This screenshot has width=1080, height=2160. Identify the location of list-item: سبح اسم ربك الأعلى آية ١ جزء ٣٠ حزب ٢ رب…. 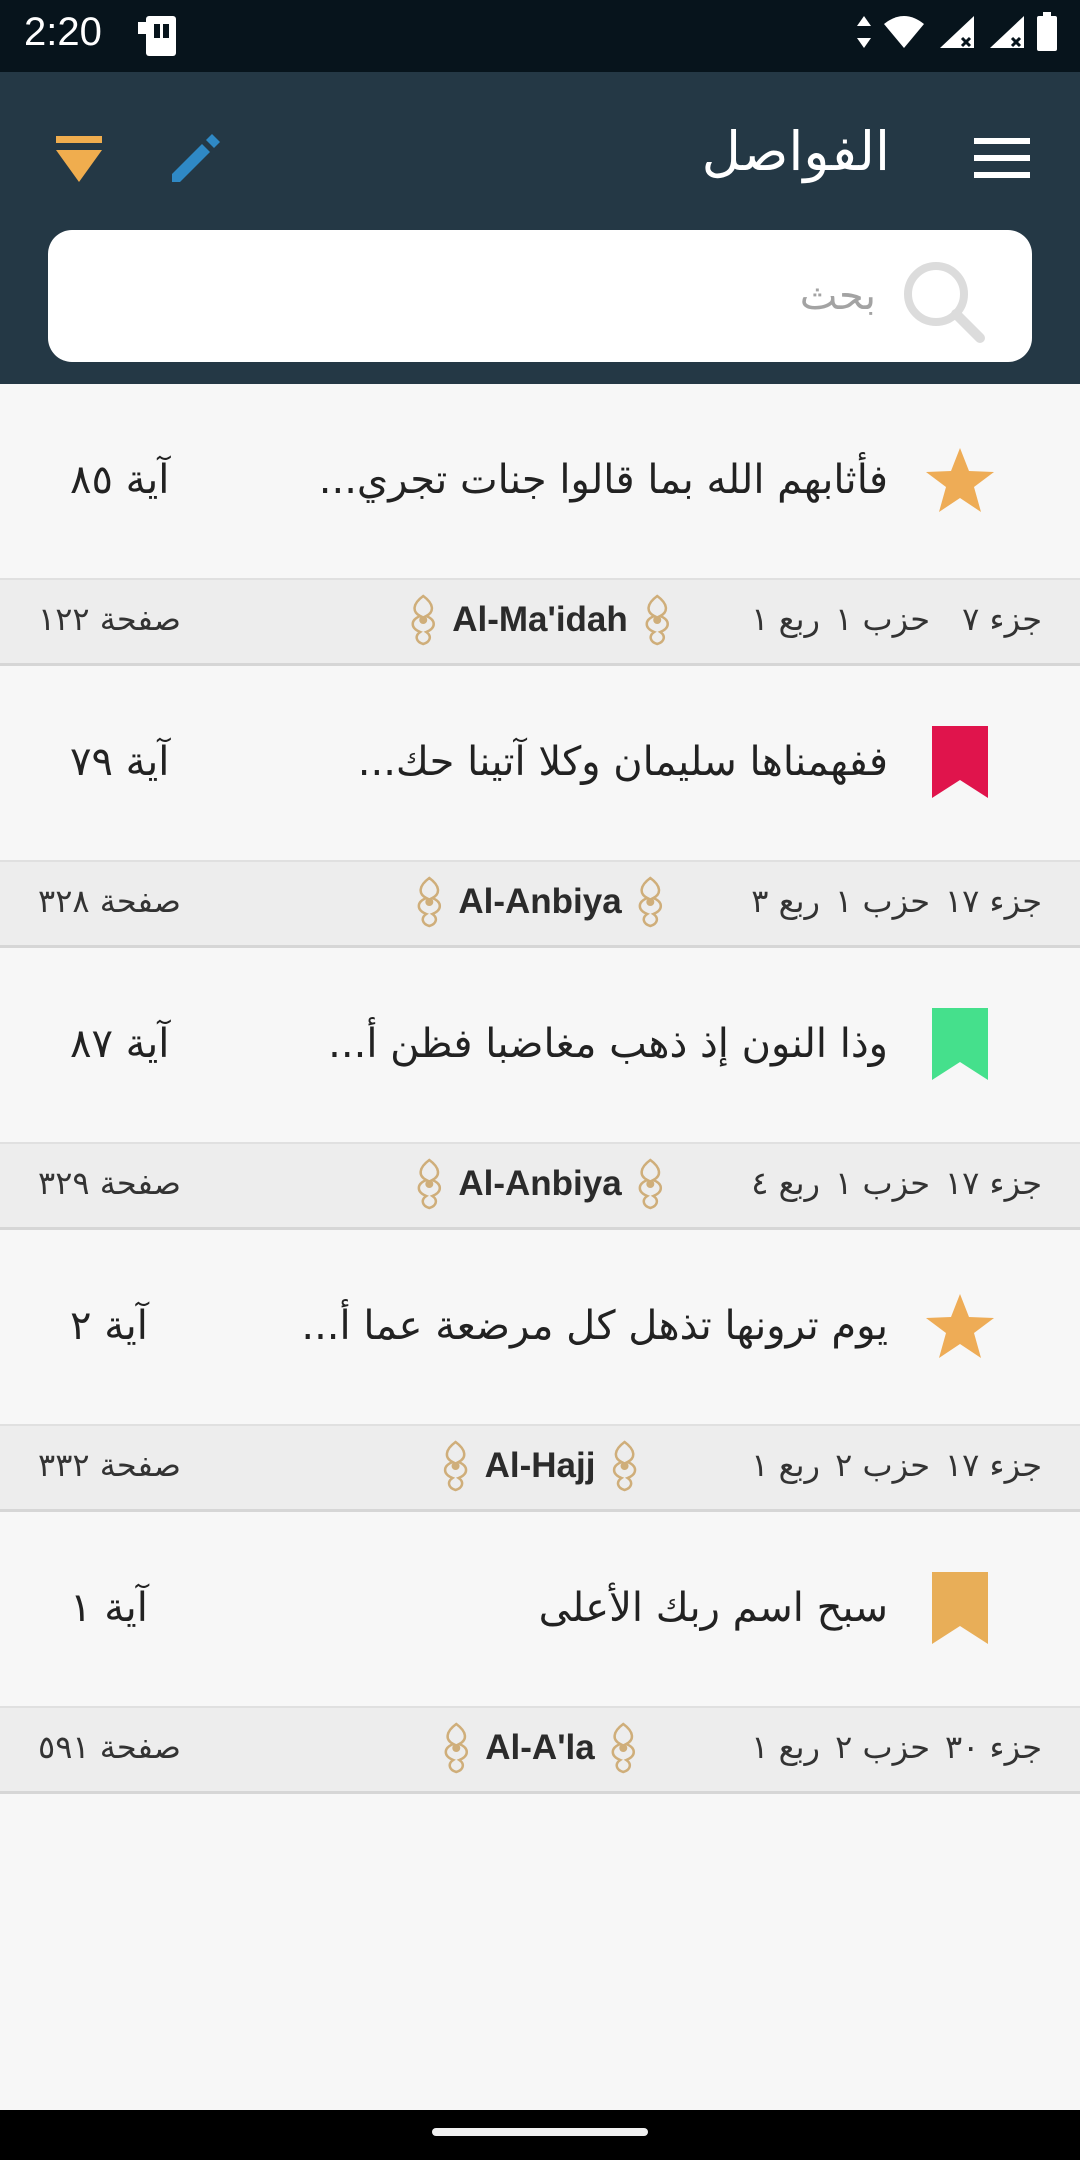
(540, 1653).